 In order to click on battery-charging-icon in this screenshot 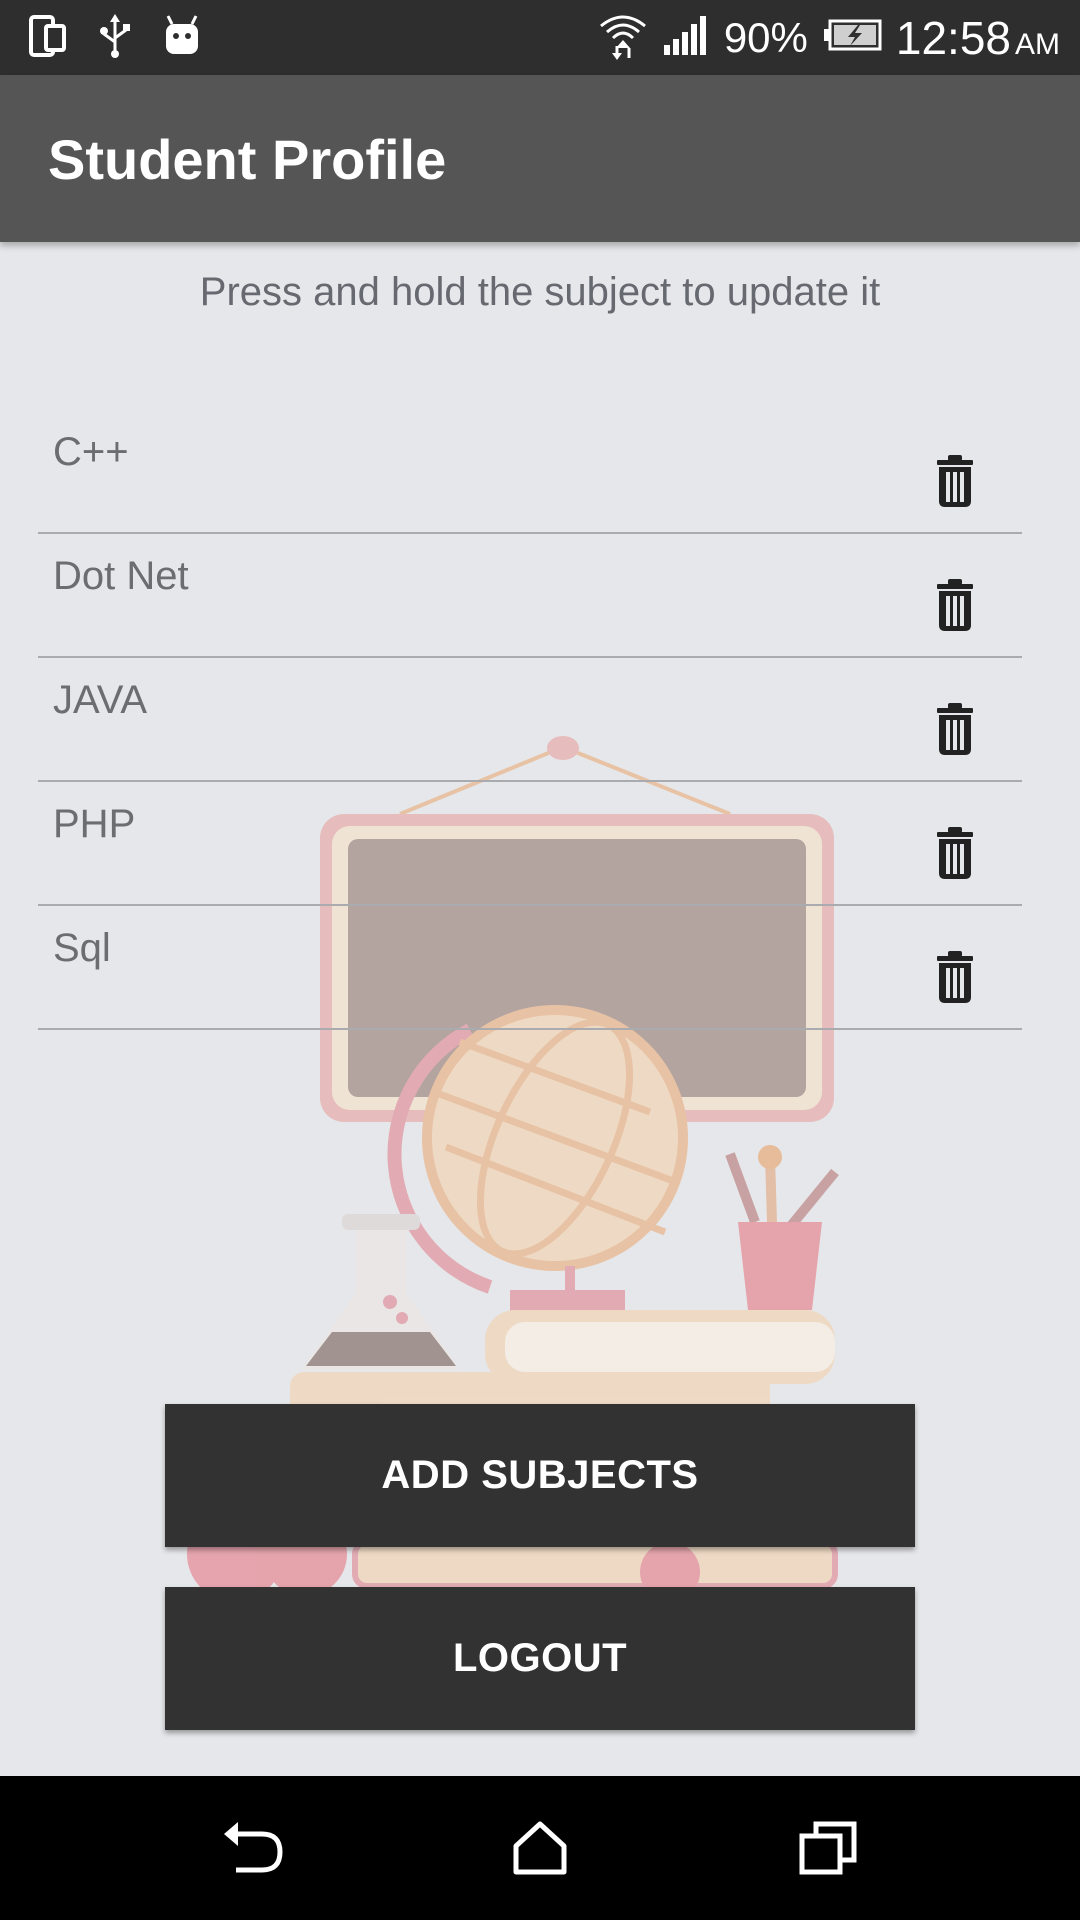, I will do `click(852, 37)`.